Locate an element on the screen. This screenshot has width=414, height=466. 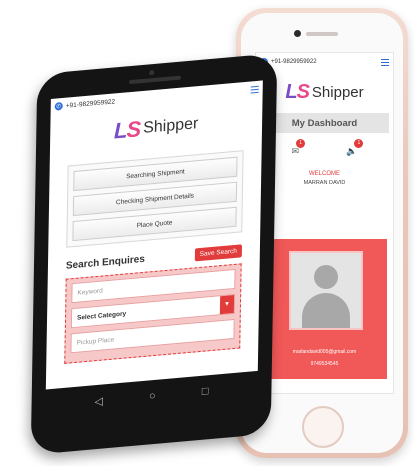
speaker-grille is located at coordinates (322, 34).